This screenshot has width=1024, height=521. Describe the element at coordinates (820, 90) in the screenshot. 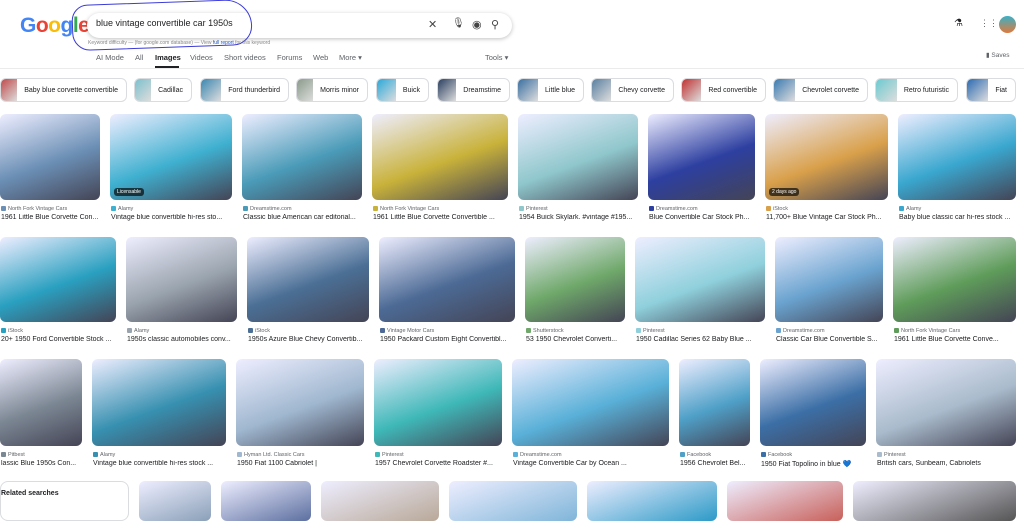

I see `chip-chevrolet-corvette: Chevrolet corvette` at that location.